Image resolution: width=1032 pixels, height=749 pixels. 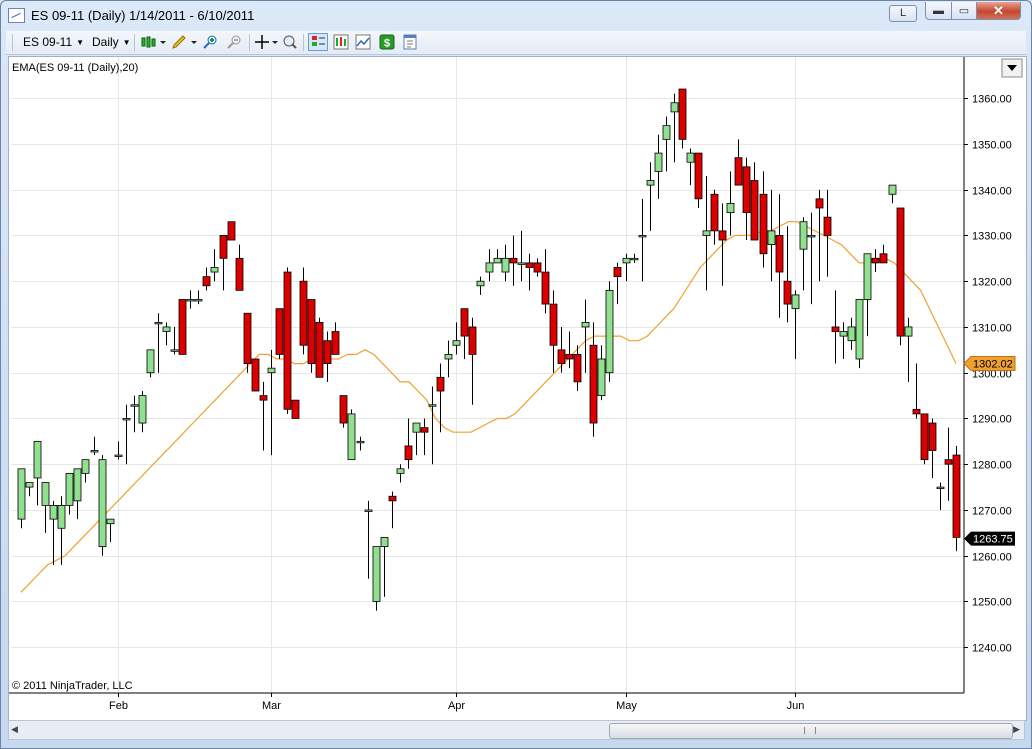 What do you see at coordinates (154, 42) in the screenshot?
I see `chart-style-icon` at bounding box center [154, 42].